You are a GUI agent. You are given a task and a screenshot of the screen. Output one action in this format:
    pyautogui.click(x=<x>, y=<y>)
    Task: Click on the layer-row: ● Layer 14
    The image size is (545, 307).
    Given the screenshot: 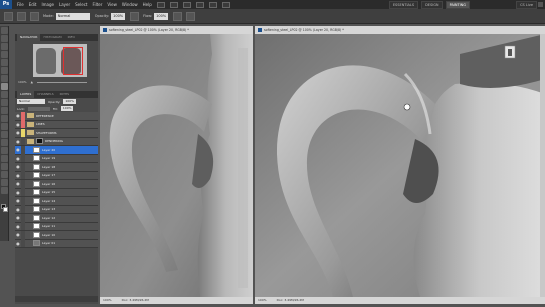 What is the action you would take?
    pyautogui.click(x=56, y=201)
    